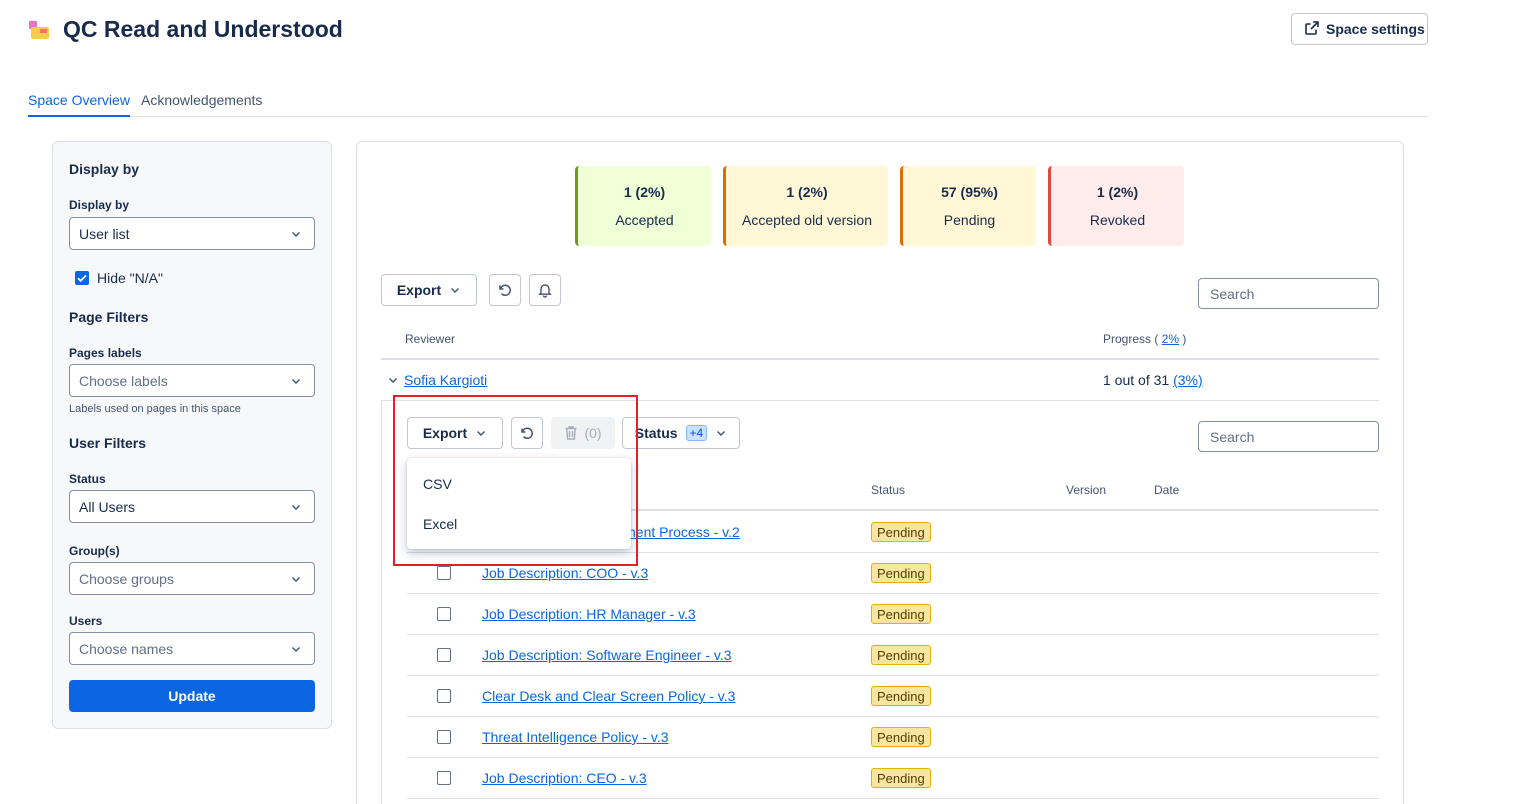 This screenshot has height=804, width=1516. What do you see at coordinates (968, 206) in the screenshot?
I see `stat-card-pending: 57 (95%) Pending` at bounding box center [968, 206].